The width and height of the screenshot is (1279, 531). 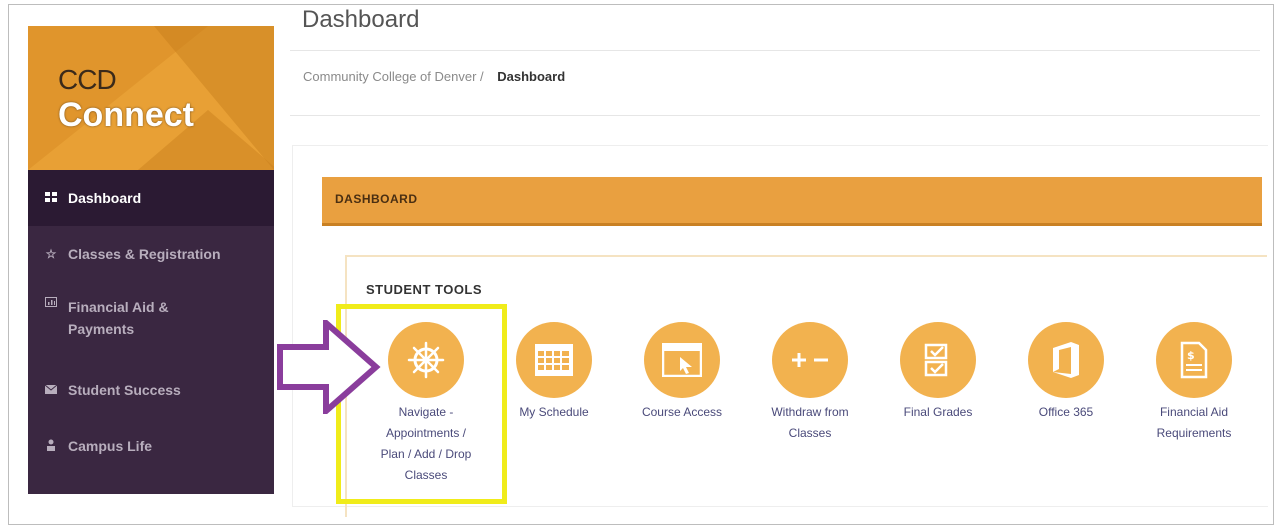 What do you see at coordinates (393, 76) in the screenshot?
I see `breadcrumb-parent-link: Community College of Denver /` at bounding box center [393, 76].